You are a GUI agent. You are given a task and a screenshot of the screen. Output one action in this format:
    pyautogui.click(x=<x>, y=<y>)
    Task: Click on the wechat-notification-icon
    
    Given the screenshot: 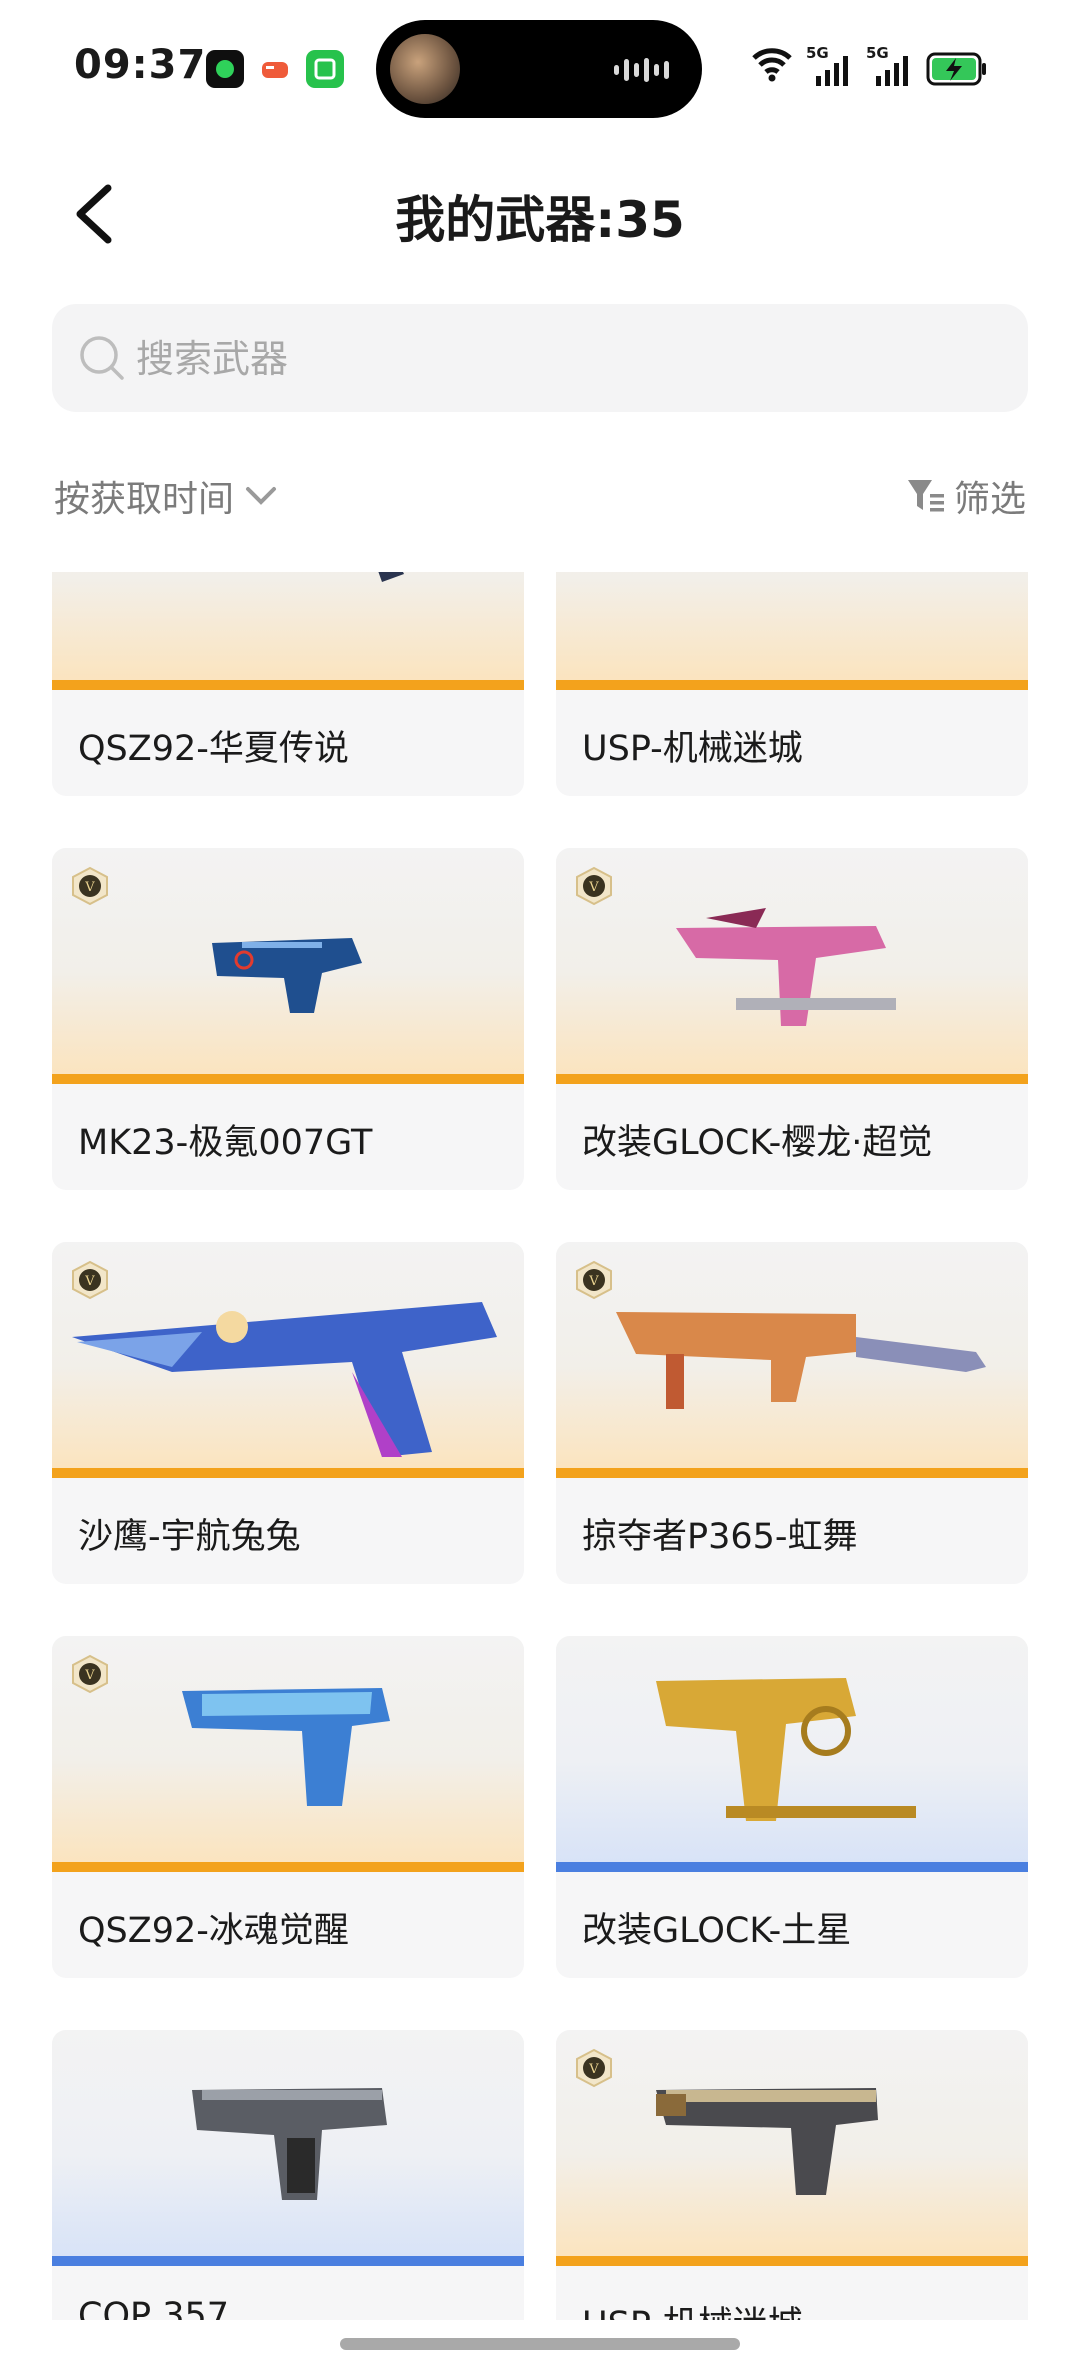 What is the action you would take?
    pyautogui.click(x=325, y=69)
    